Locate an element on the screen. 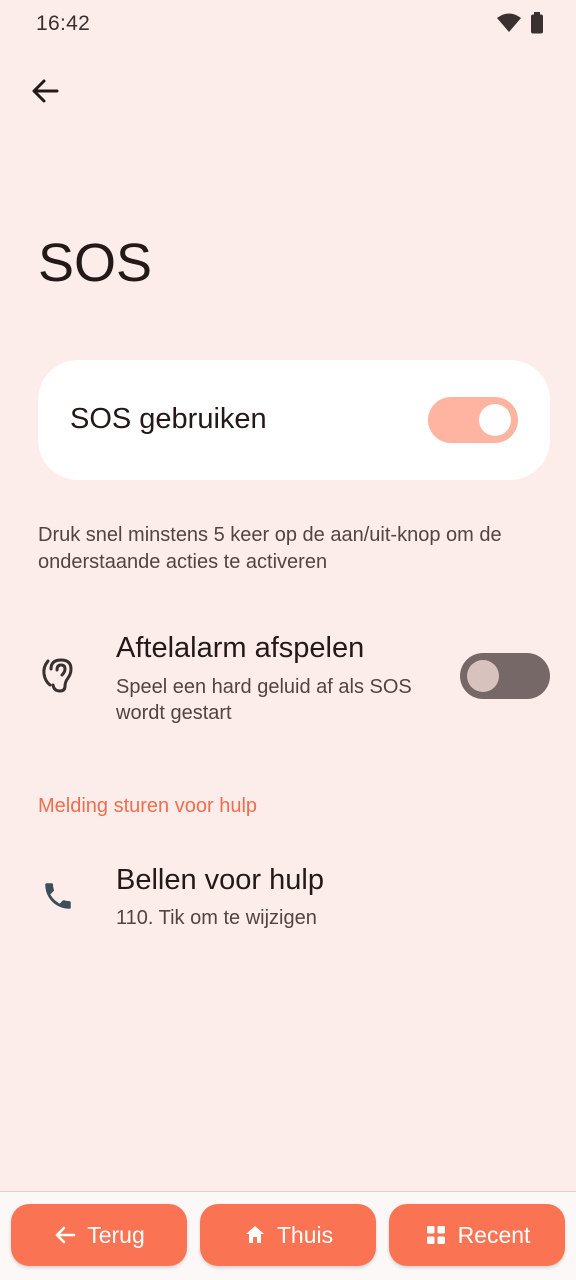 This screenshot has height=1280, width=576. page-title: SOS is located at coordinates (95, 263).